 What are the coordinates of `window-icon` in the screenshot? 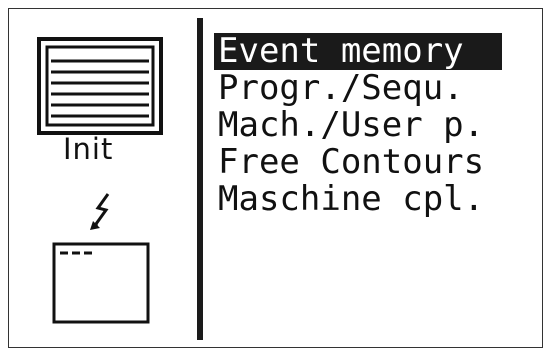 It's located at (101, 283).